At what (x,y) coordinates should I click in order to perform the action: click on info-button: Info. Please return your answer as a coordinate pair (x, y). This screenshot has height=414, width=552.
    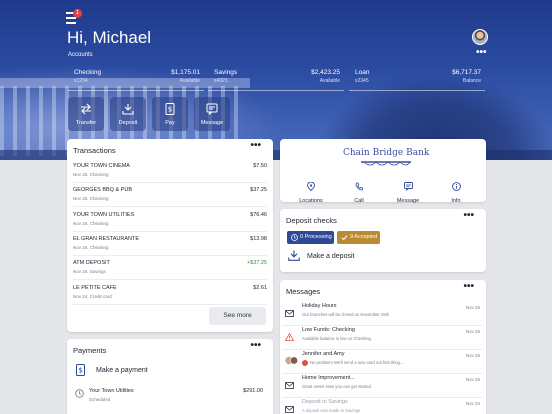
    Looking at the image, I should click on (456, 191).